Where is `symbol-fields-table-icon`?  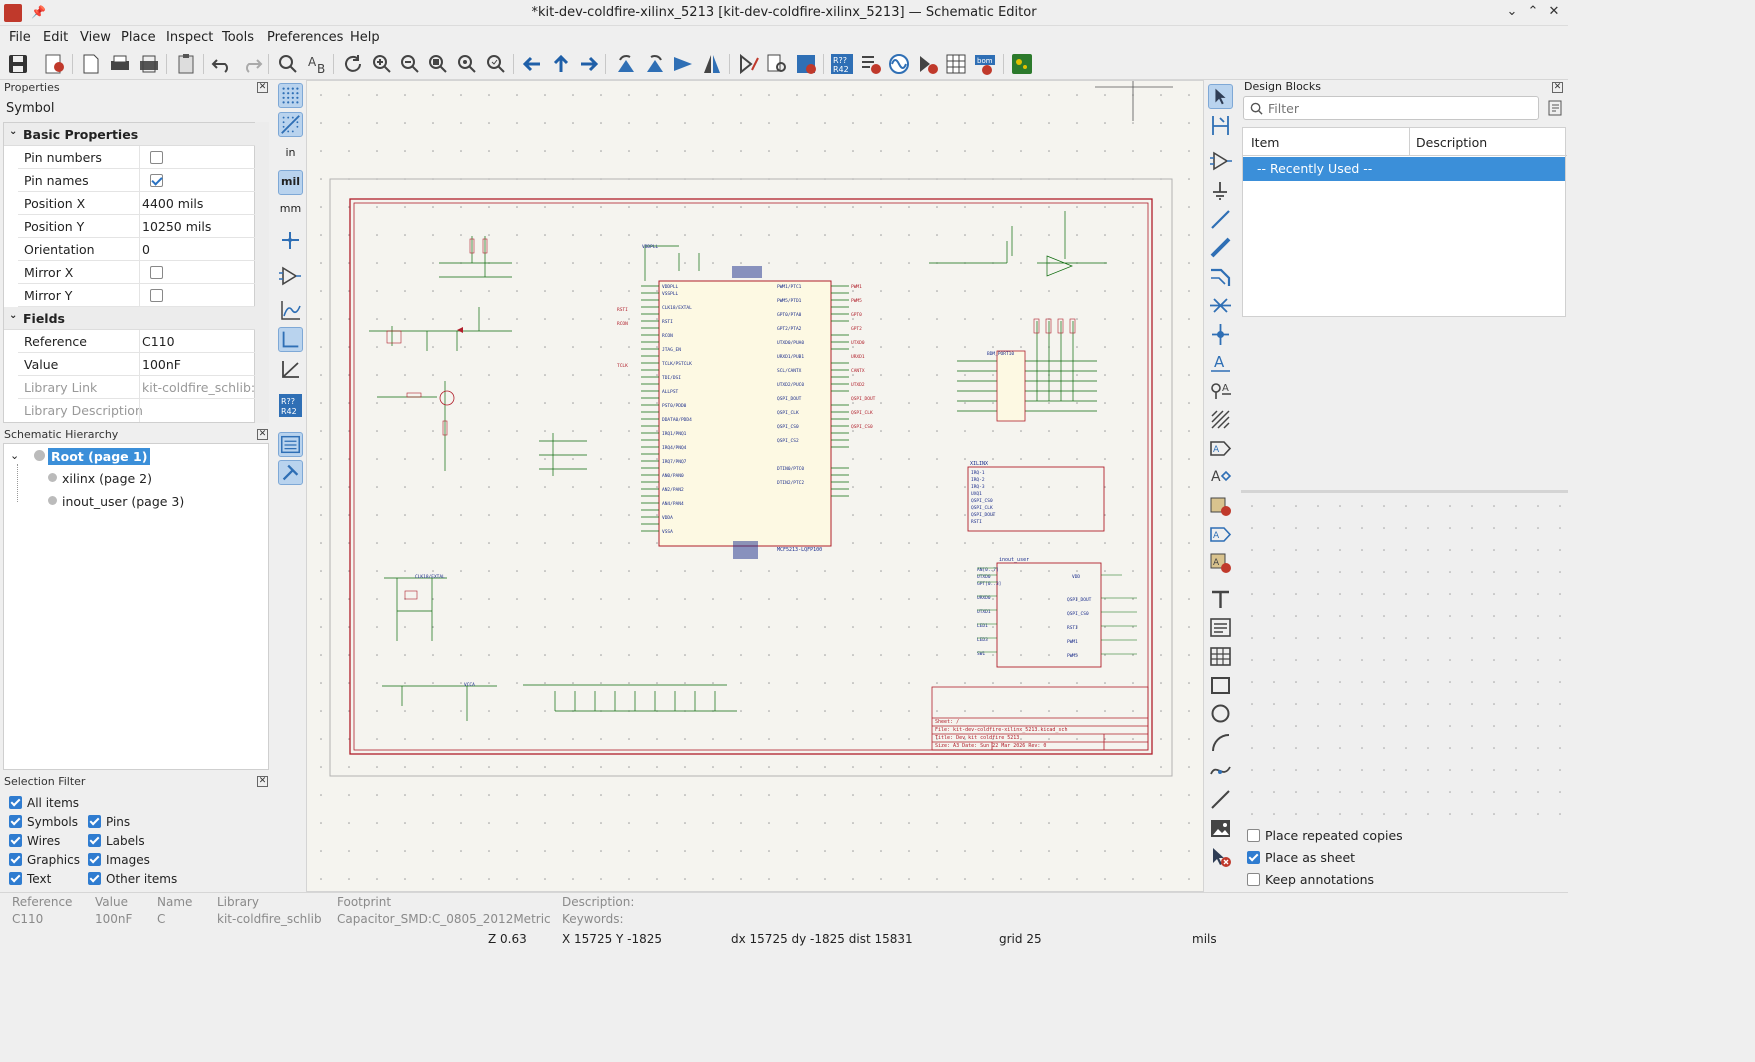
symbol-fields-table-icon is located at coordinates (956, 64).